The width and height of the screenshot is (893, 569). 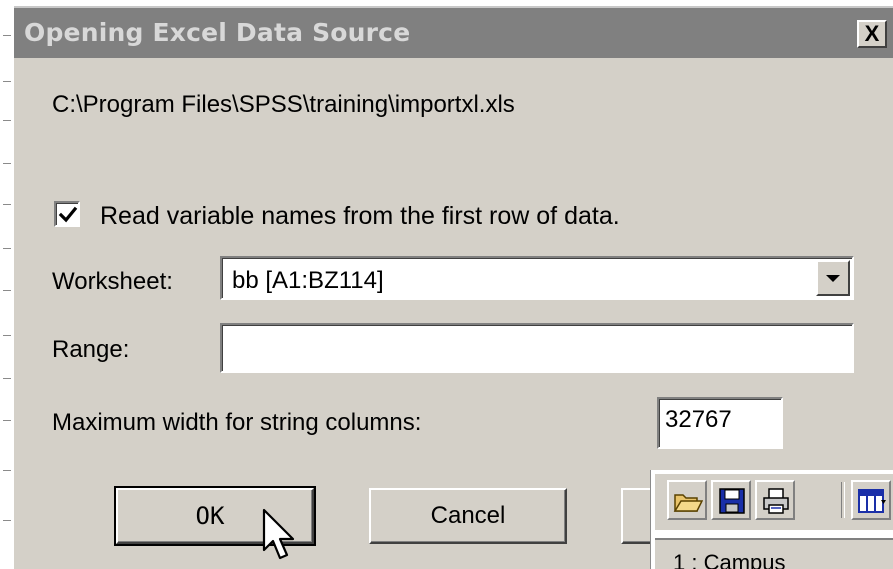 I want to click on cell-reference-bar: 1 : Campus, so click(x=774, y=553).